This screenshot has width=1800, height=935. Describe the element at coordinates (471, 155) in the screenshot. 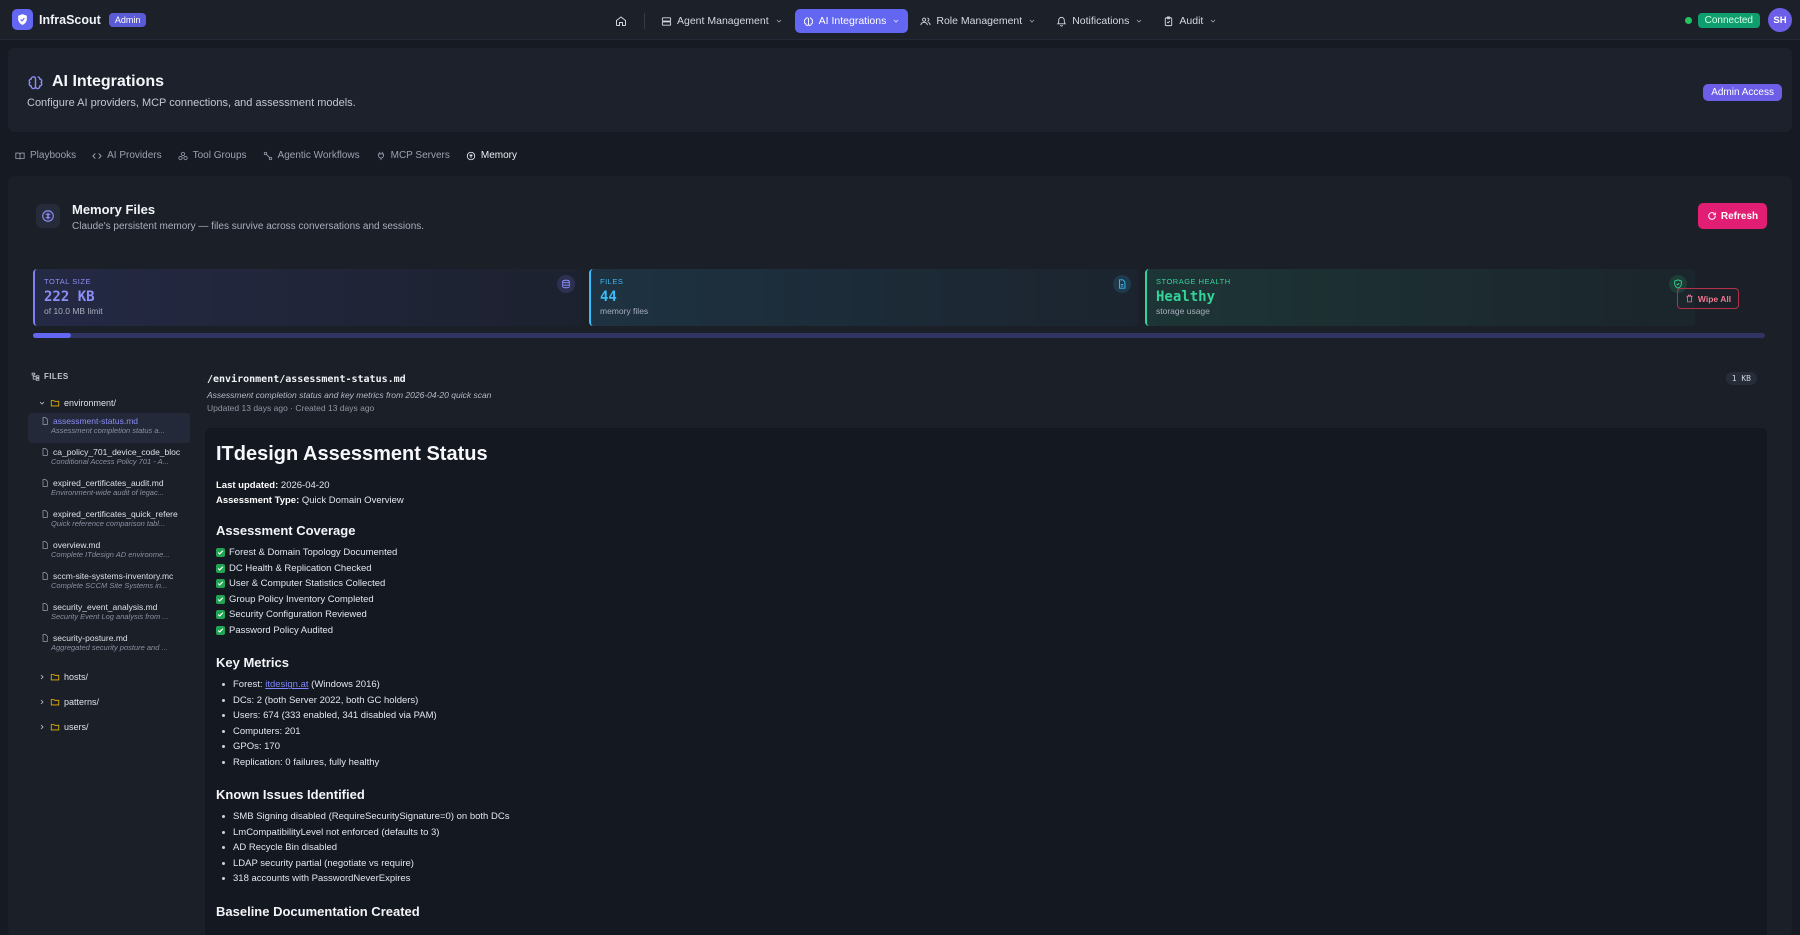

I see `memory-icon` at that location.